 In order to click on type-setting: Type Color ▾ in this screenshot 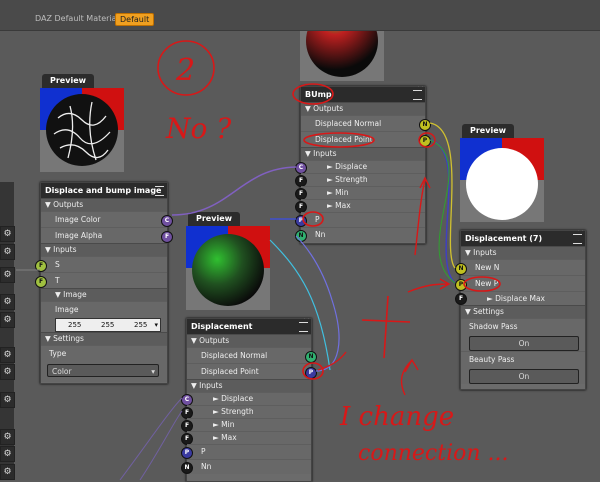, I will do `click(104, 363)`.